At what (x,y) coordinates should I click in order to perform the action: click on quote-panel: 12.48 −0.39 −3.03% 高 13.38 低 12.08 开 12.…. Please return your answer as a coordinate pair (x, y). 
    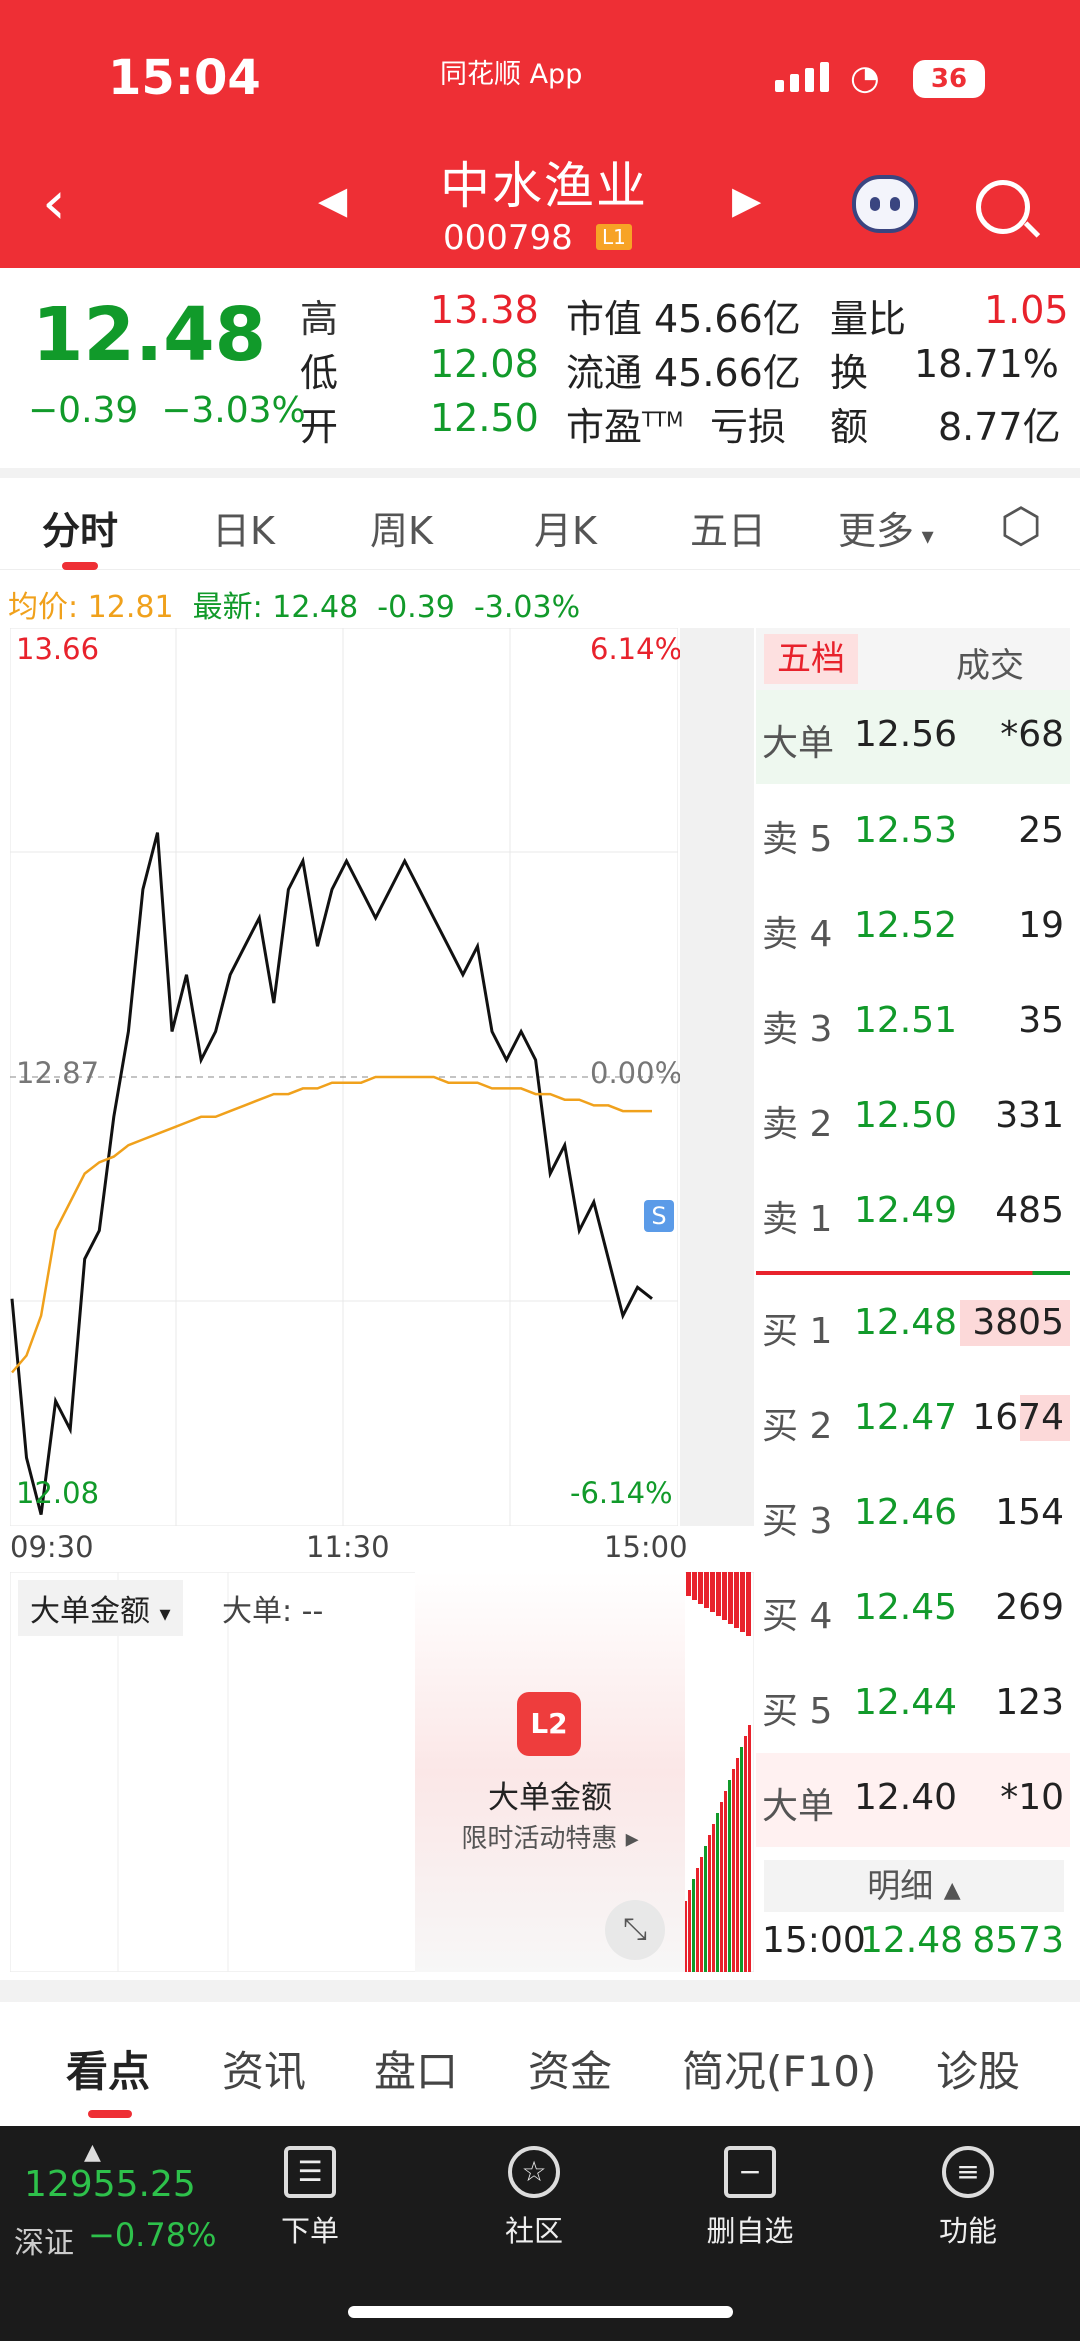
    Looking at the image, I should click on (540, 368).